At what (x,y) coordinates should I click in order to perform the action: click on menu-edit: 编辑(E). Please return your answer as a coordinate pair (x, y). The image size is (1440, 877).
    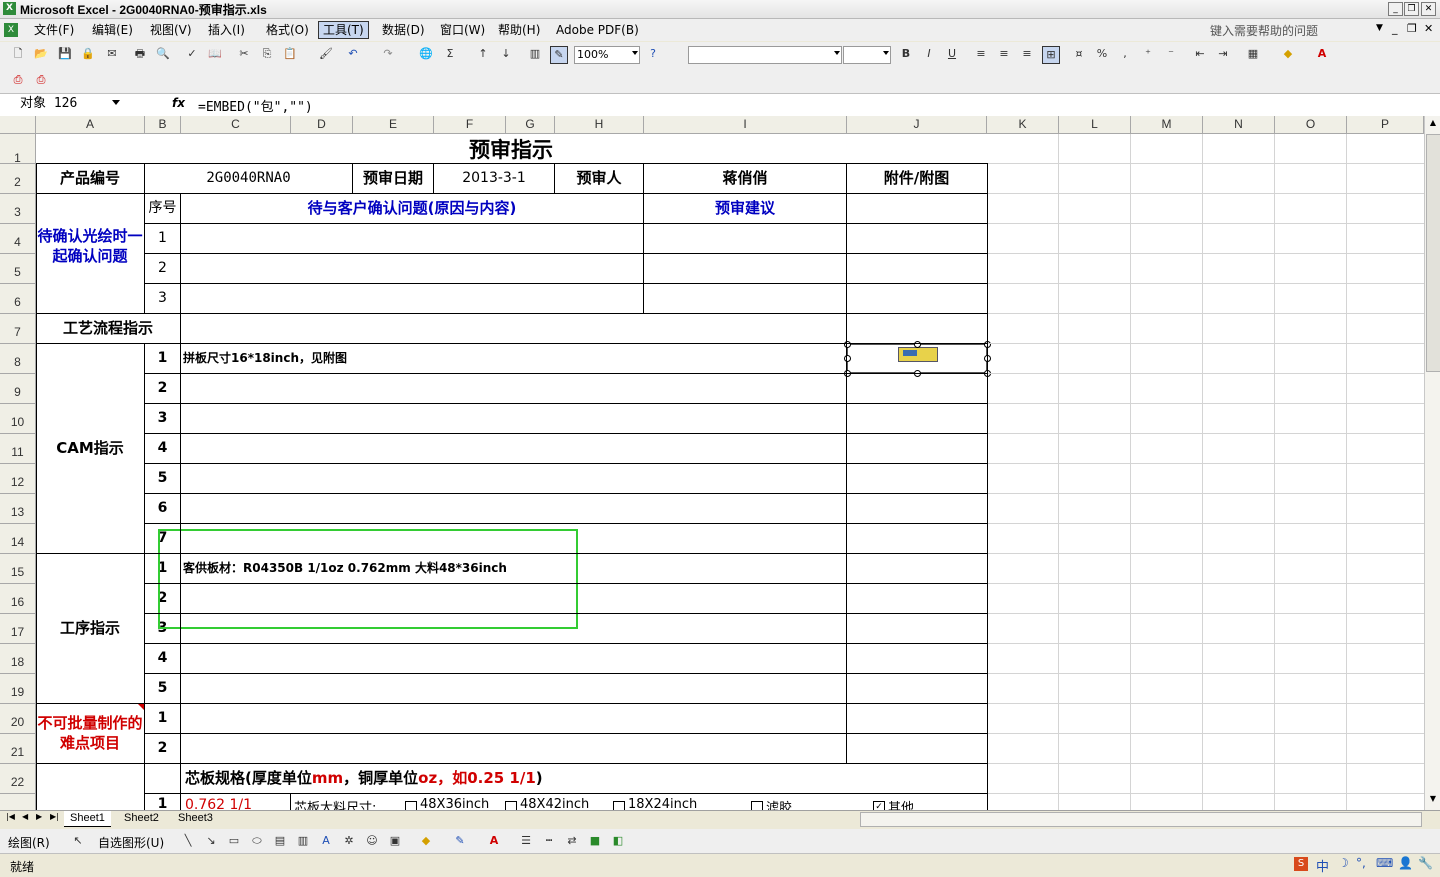
    Looking at the image, I should click on (112, 30).